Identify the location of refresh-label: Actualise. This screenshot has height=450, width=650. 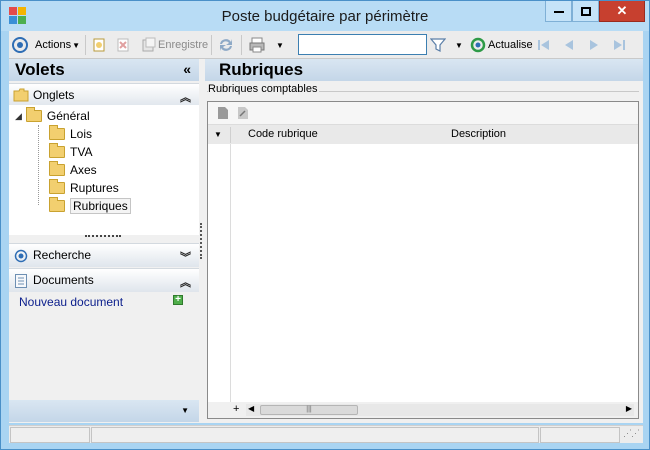
(510, 45).